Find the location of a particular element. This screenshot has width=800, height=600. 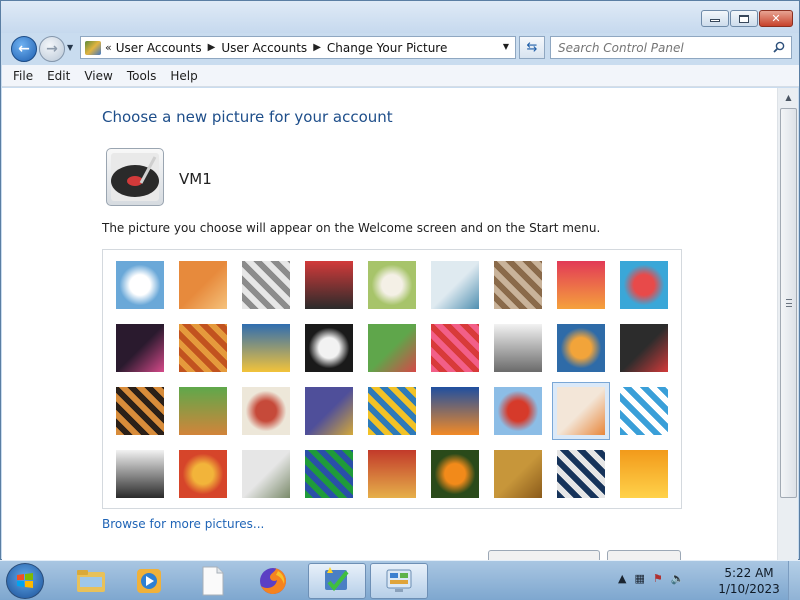

picture-tile-pomeranian is located at coordinates (203, 411).